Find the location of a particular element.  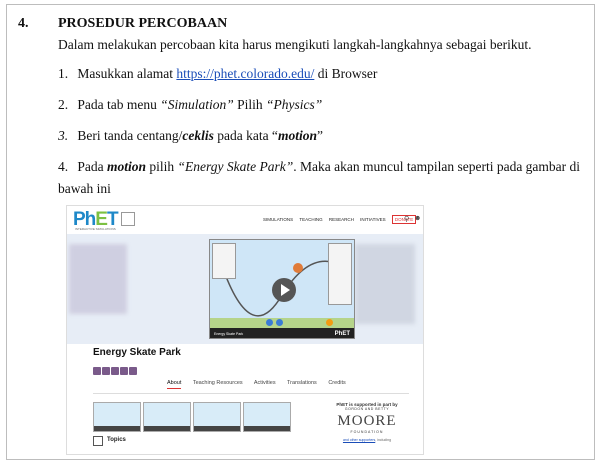

sponsor-line: FOUNDATION is located at coordinates (367, 432).